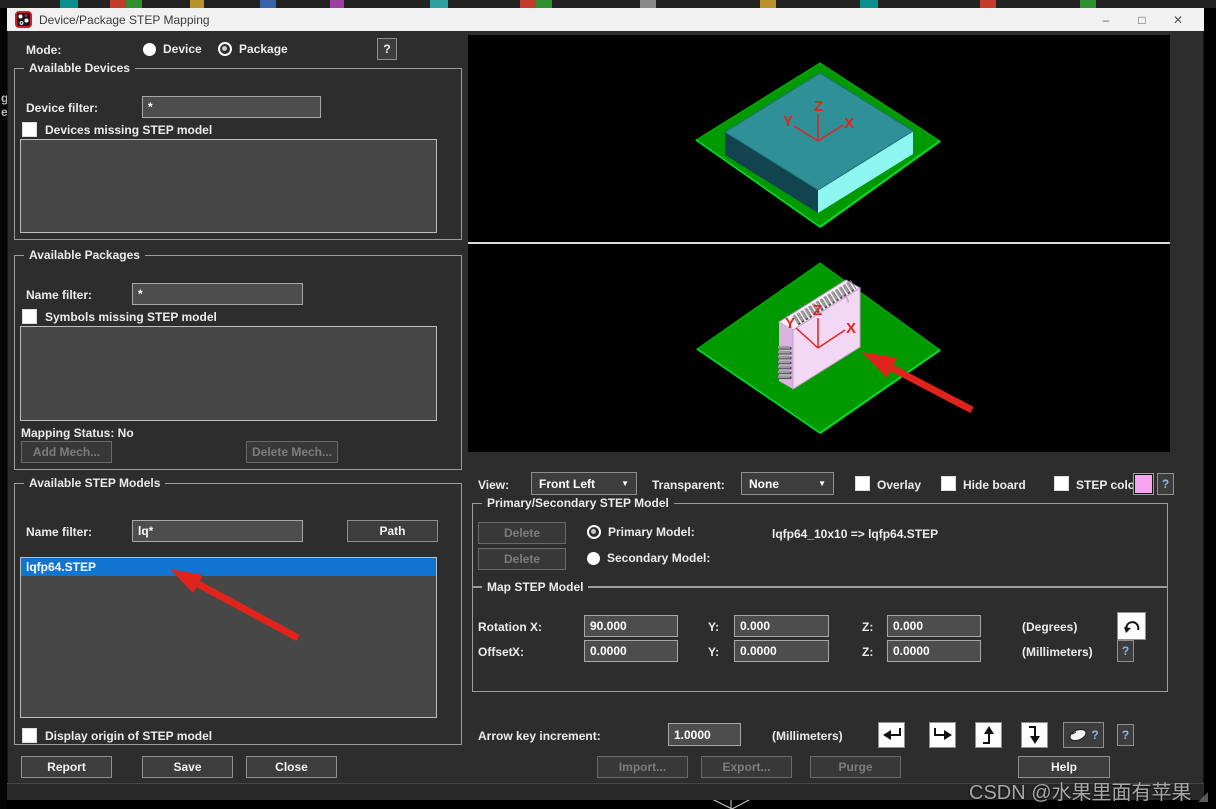  What do you see at coordinates (95, 483) in the screenshot?
I see `available-step-models-title: Available STEP Models` at bounding box center [95, 483].